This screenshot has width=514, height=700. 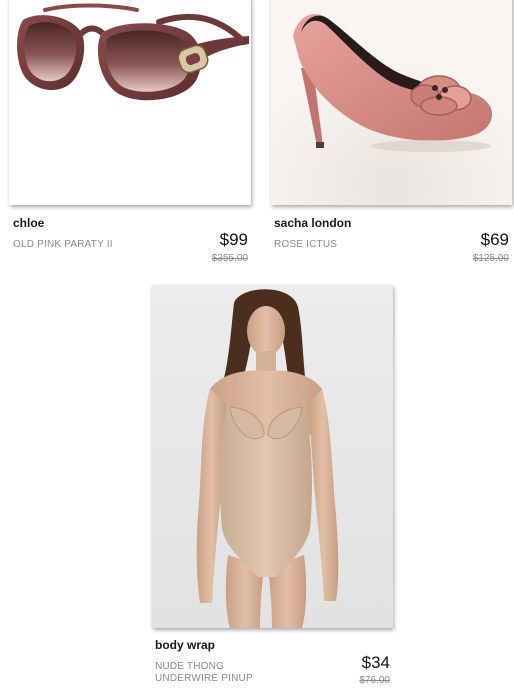 I want to click on product-original-price: $76.00, so click(x=374, y=680).